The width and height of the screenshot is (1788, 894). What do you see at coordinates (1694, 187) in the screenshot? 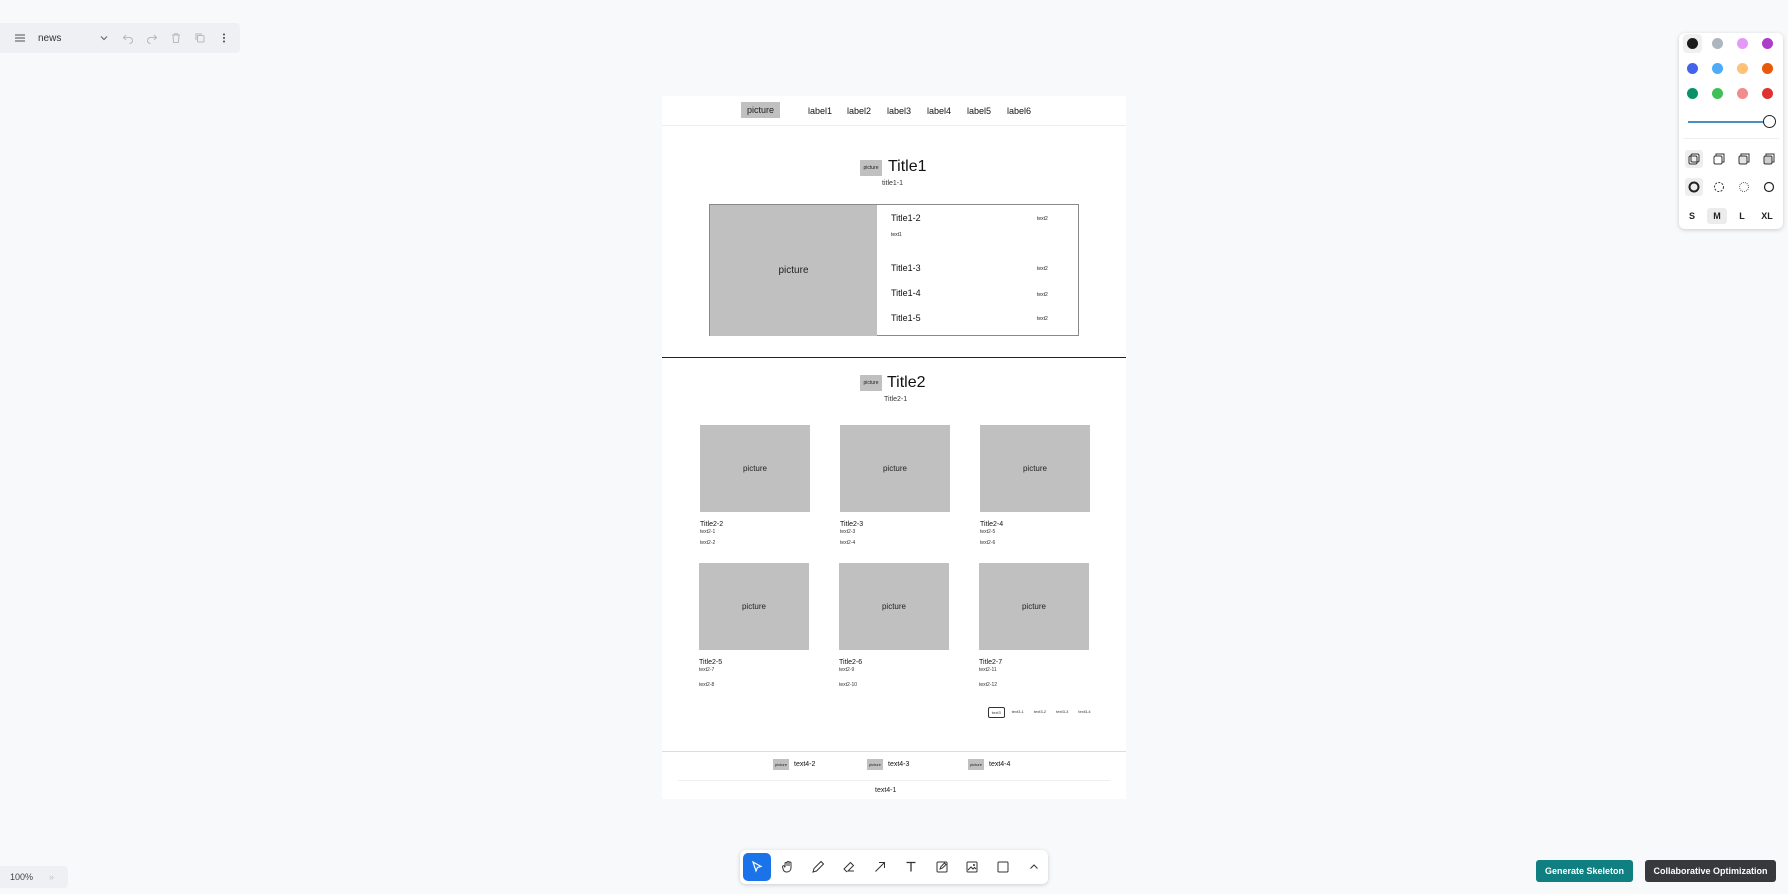
I see `stroke-solid-icon` at bounding box center [1694, 187].